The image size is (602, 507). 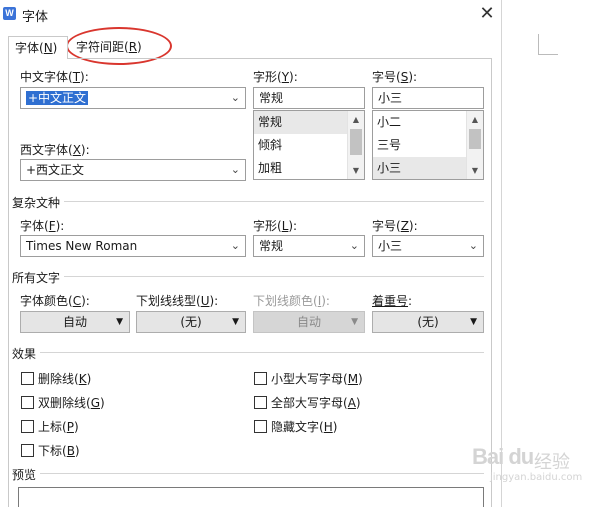 I want to click on underline-type-dropdown: (无) ▼, so click(x=191, y=322).